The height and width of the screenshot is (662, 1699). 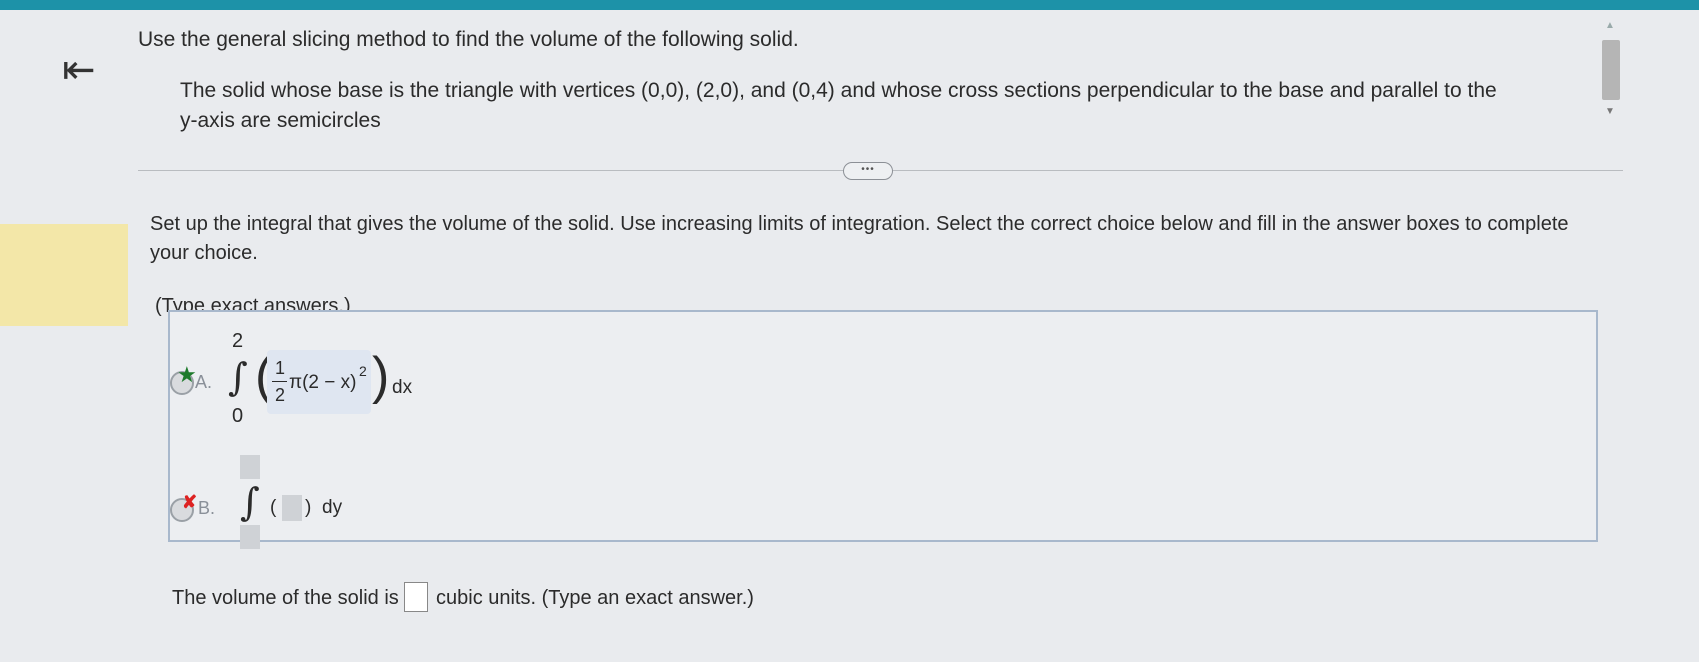 What do you see at coordinates (207, 508) in the screenshot?
I see `choice-b-letter: B.` at bounding box center [207, 508].